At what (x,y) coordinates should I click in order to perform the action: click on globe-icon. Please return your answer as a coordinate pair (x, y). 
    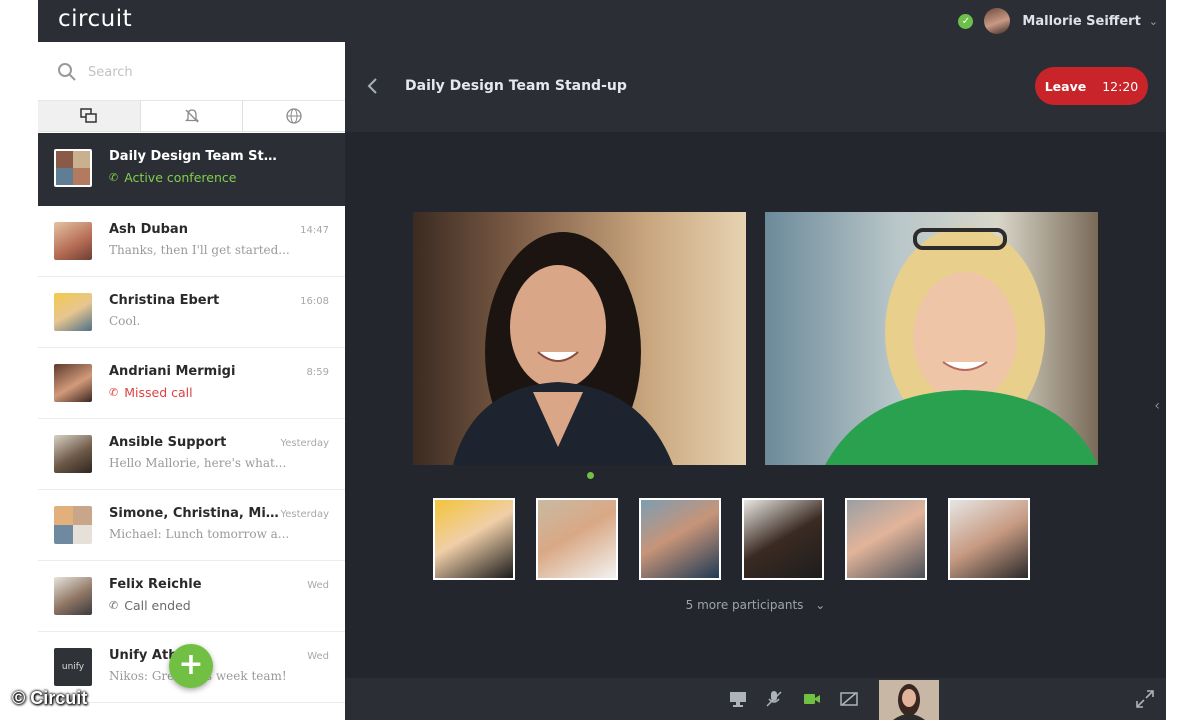
    Looking at the image, I should click on (294, 116).